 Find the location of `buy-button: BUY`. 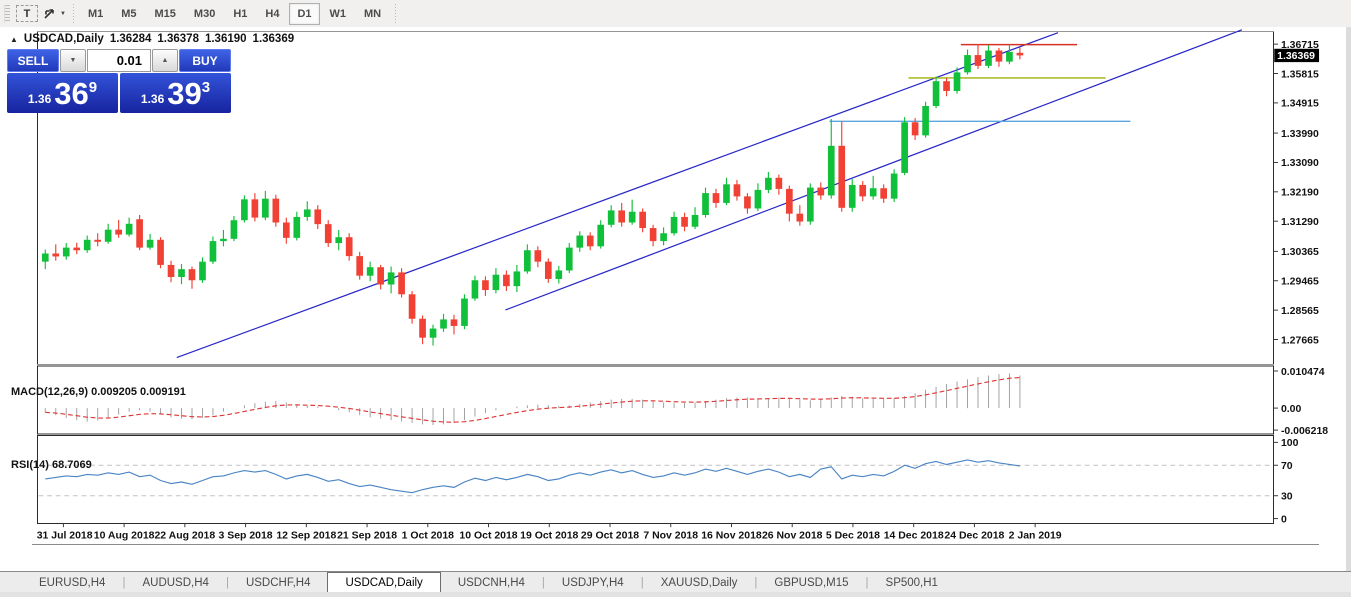

buy-button: BUY is located at coordinates (205, 60).